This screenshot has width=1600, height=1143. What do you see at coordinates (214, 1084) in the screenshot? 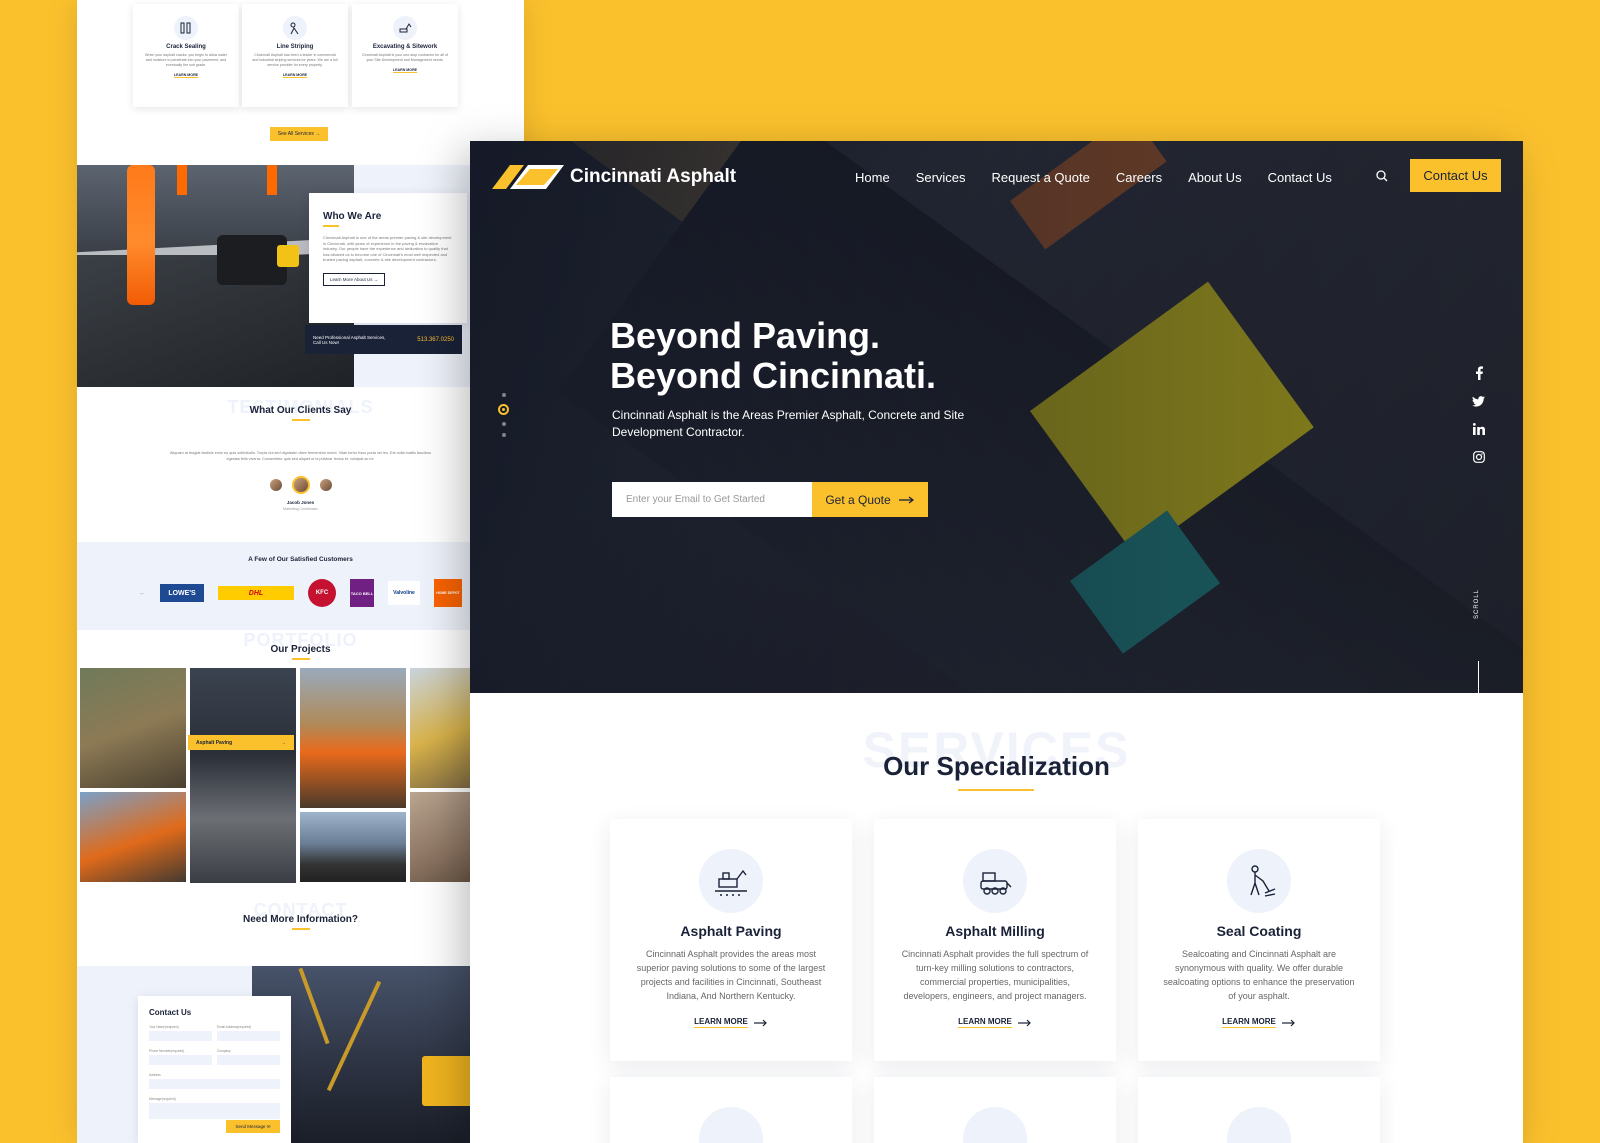
I see `address-input` at bounding box center [214, 1084].